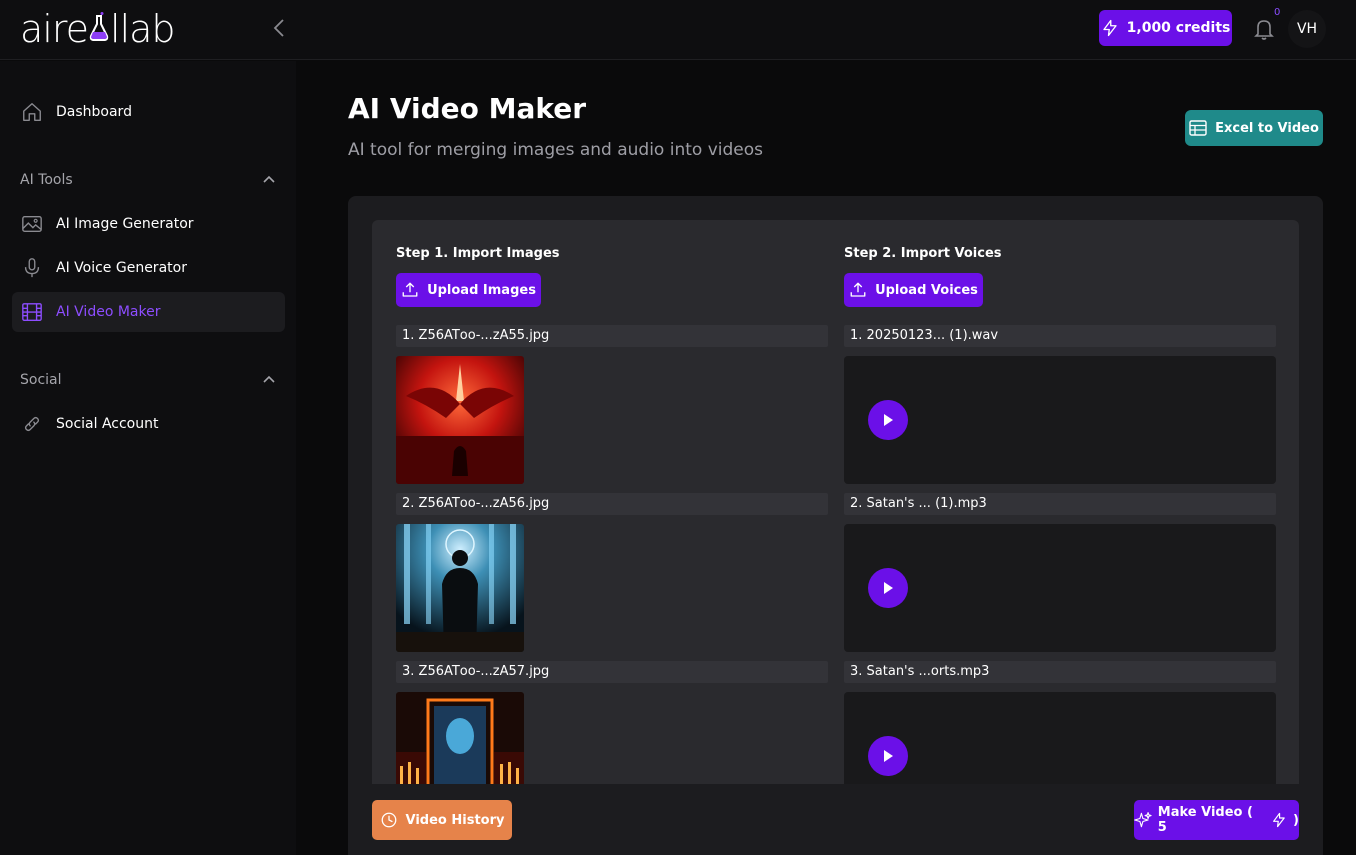  What do you see at coordinates (32, 268) in the screenshot?
I see `microphone-icon` at bounding box center [32, 268].